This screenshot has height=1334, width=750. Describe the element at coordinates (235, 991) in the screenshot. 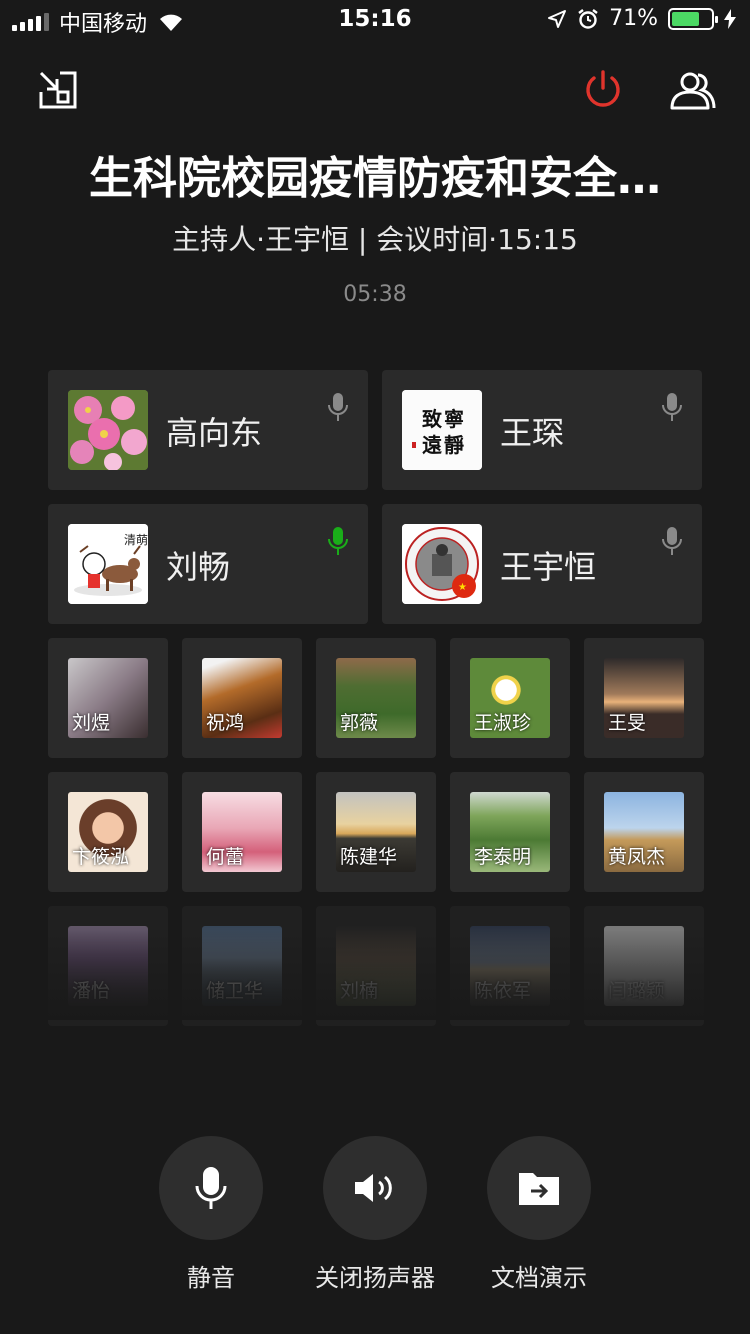

I see `participant-name: 储卫华` at that location.